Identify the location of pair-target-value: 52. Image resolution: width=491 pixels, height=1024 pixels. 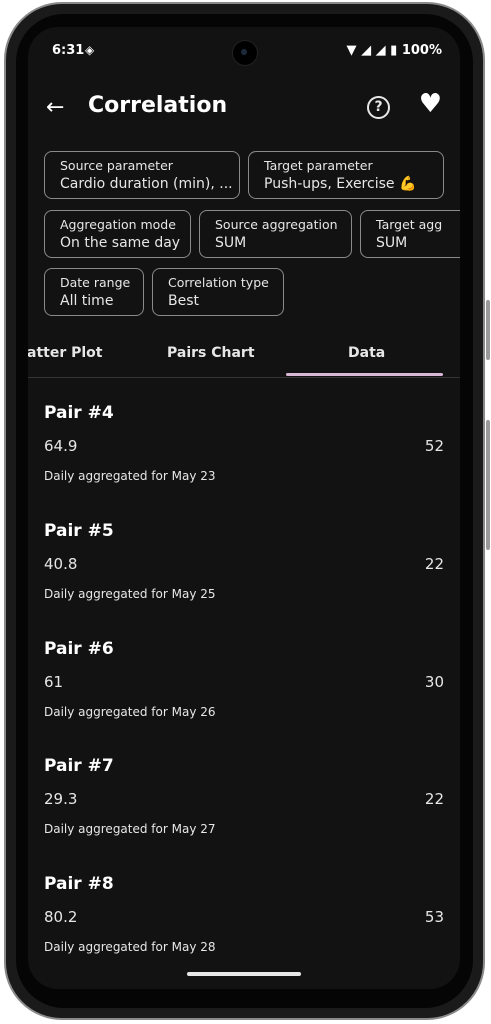
(434, 446).